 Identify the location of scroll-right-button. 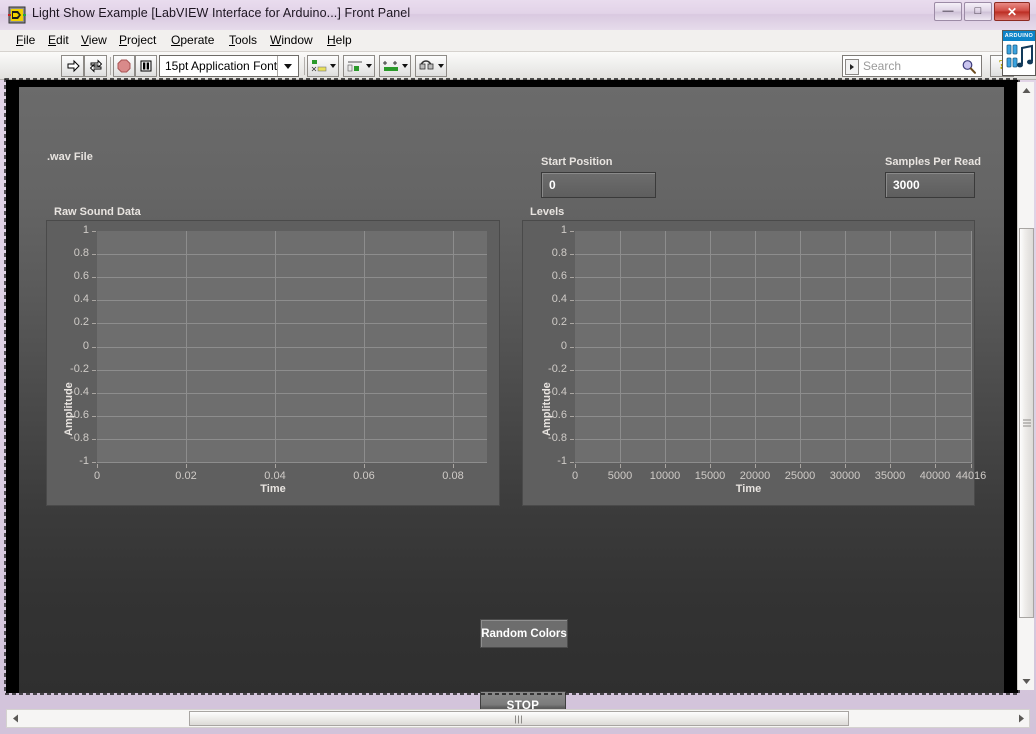
(1021, 718).